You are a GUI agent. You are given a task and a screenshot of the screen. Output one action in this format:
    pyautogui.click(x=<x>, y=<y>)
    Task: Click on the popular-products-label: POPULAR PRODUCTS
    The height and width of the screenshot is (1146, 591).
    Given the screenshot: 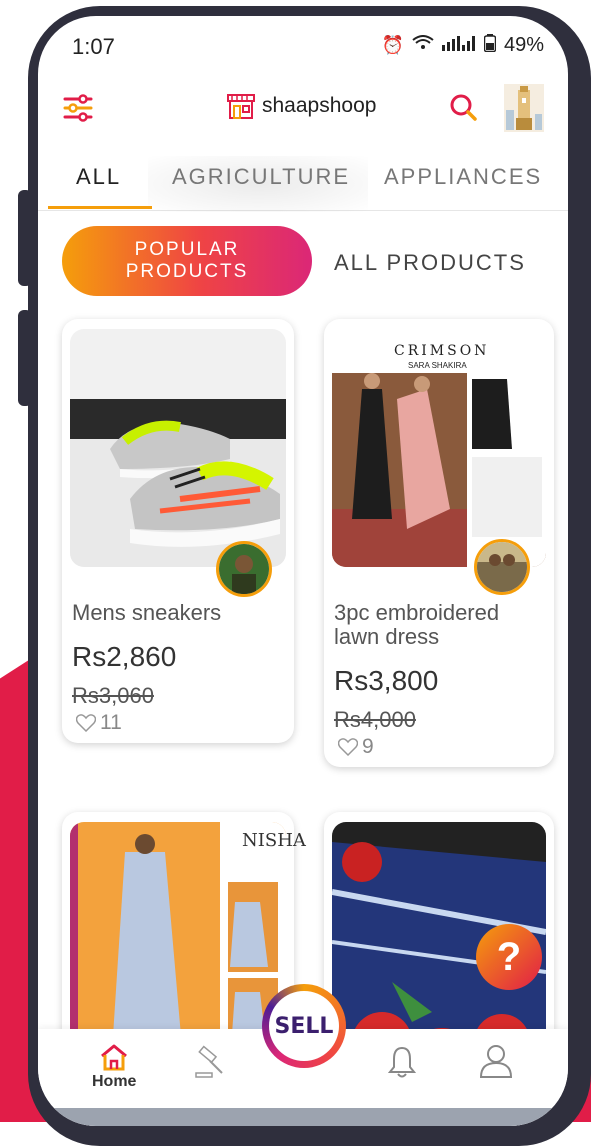 What is the action you would take?
    pyautogui.click(x=187, y=260)
    